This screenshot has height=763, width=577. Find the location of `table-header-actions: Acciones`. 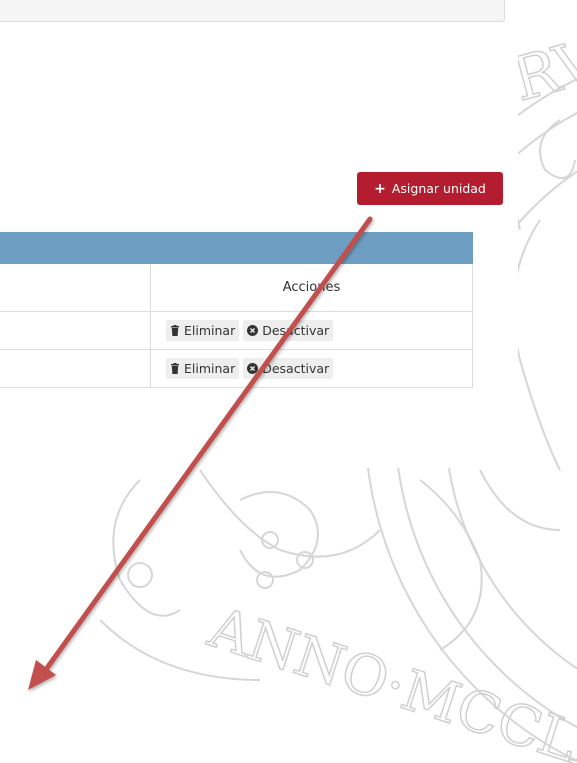

table-header-actions: Acciones is located at coordinates (311, 287).